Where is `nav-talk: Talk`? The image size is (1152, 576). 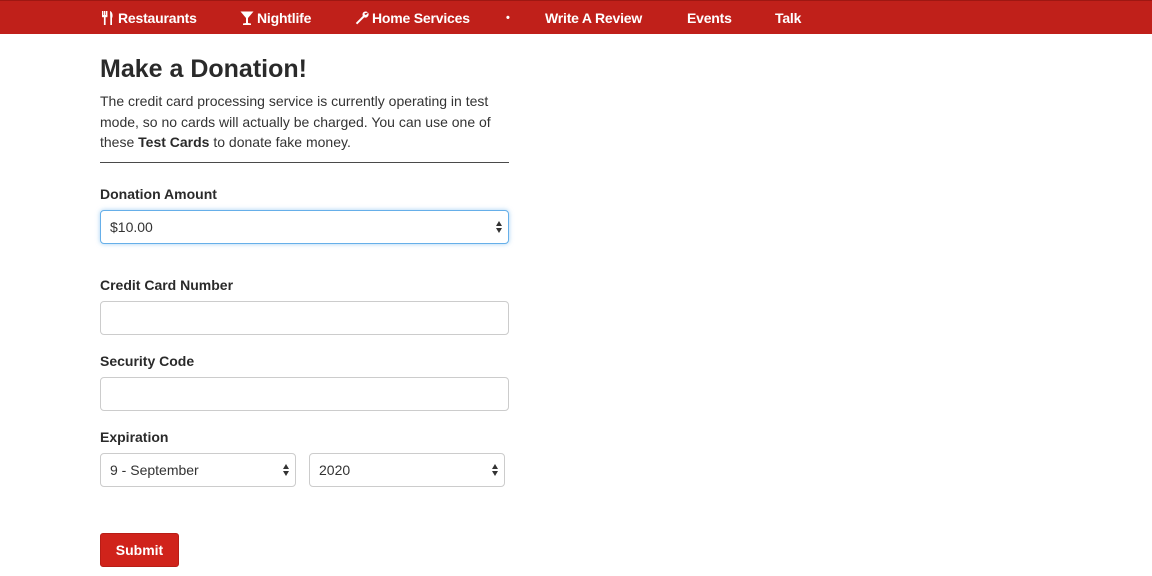
nav-talk: Talk is located at coordinates (788, 18).